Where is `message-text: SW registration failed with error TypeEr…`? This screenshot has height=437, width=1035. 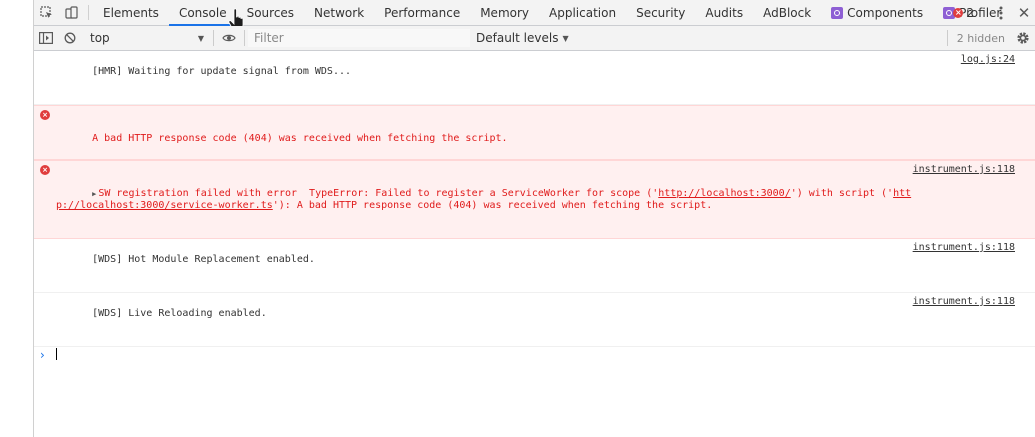 message-text: SW registration failed with error TypeEr… is located at coordinates (378, 193).